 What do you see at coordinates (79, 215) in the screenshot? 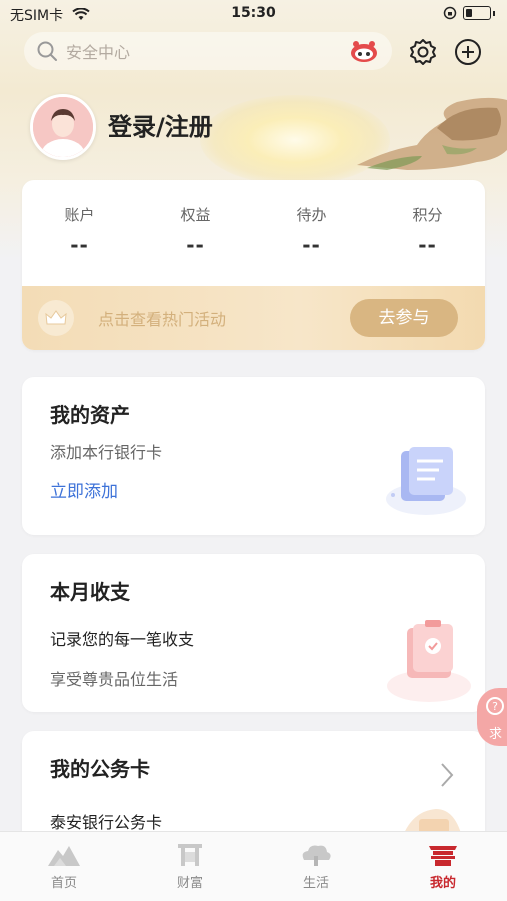
I see `stat-label: 账户` at bounding box center [79, 215].